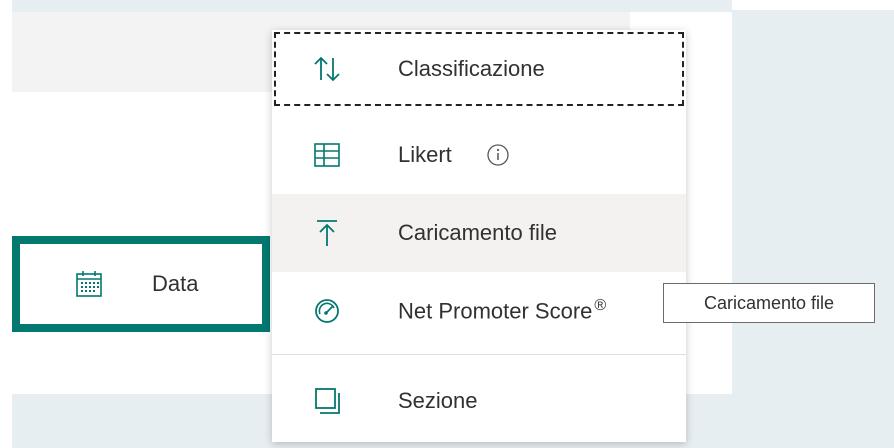 The height and width of the screenshot is (448, 894). What do you see at coordinates (498, 155) in the screenshot?
I see `info-icon` at bounding box center [498, 155].